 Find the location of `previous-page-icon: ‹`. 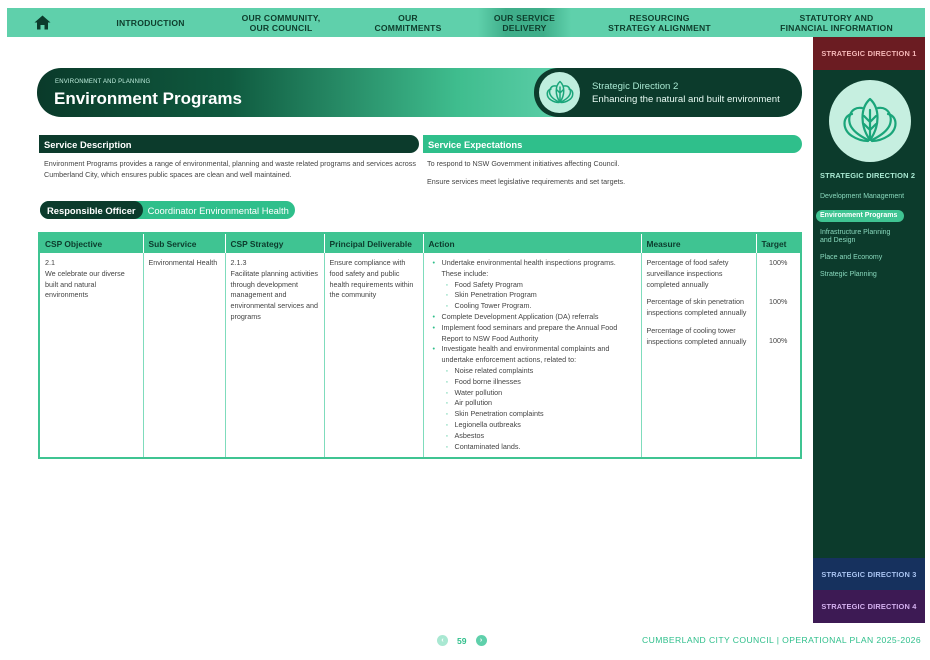

previous-page-icon: ‹ is located at coordinates (442, 640).